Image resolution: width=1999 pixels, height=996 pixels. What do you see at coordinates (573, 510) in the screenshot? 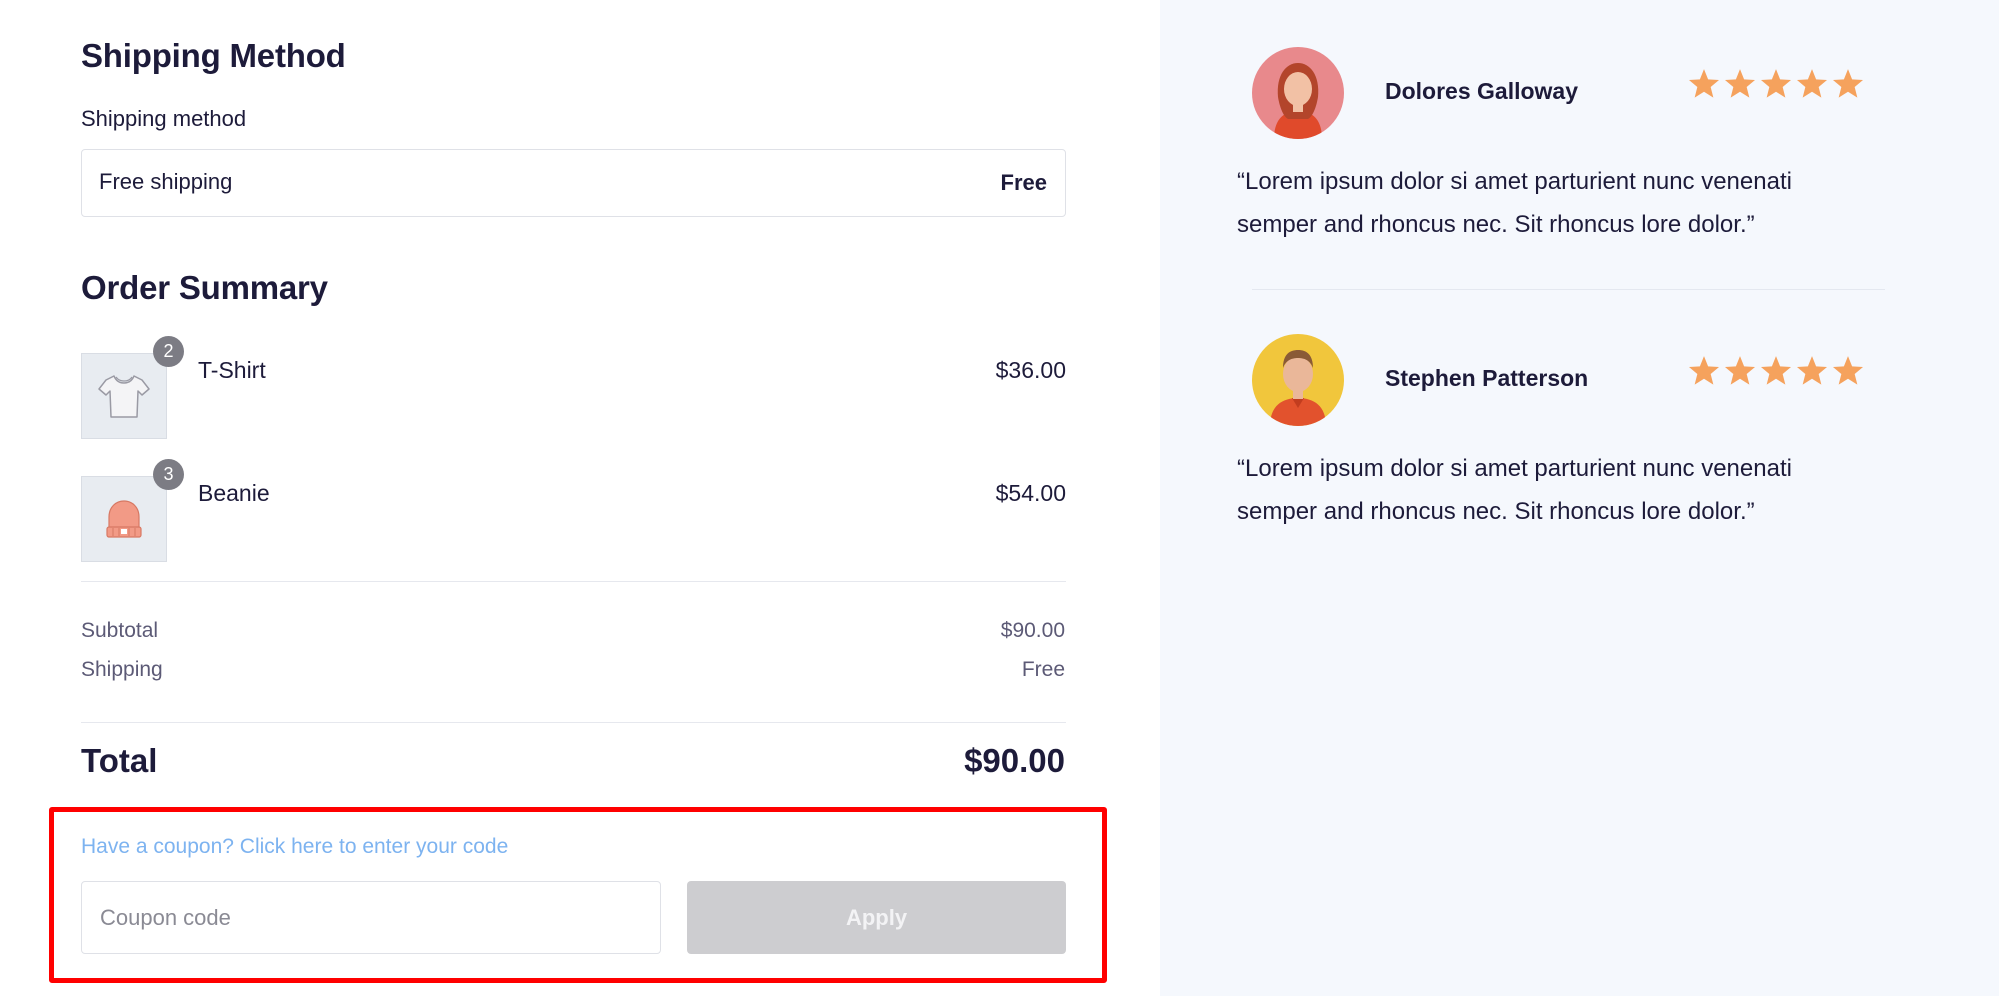
I see `order-item: 3 Beanie $54.00` at bounding box center [573, 510].